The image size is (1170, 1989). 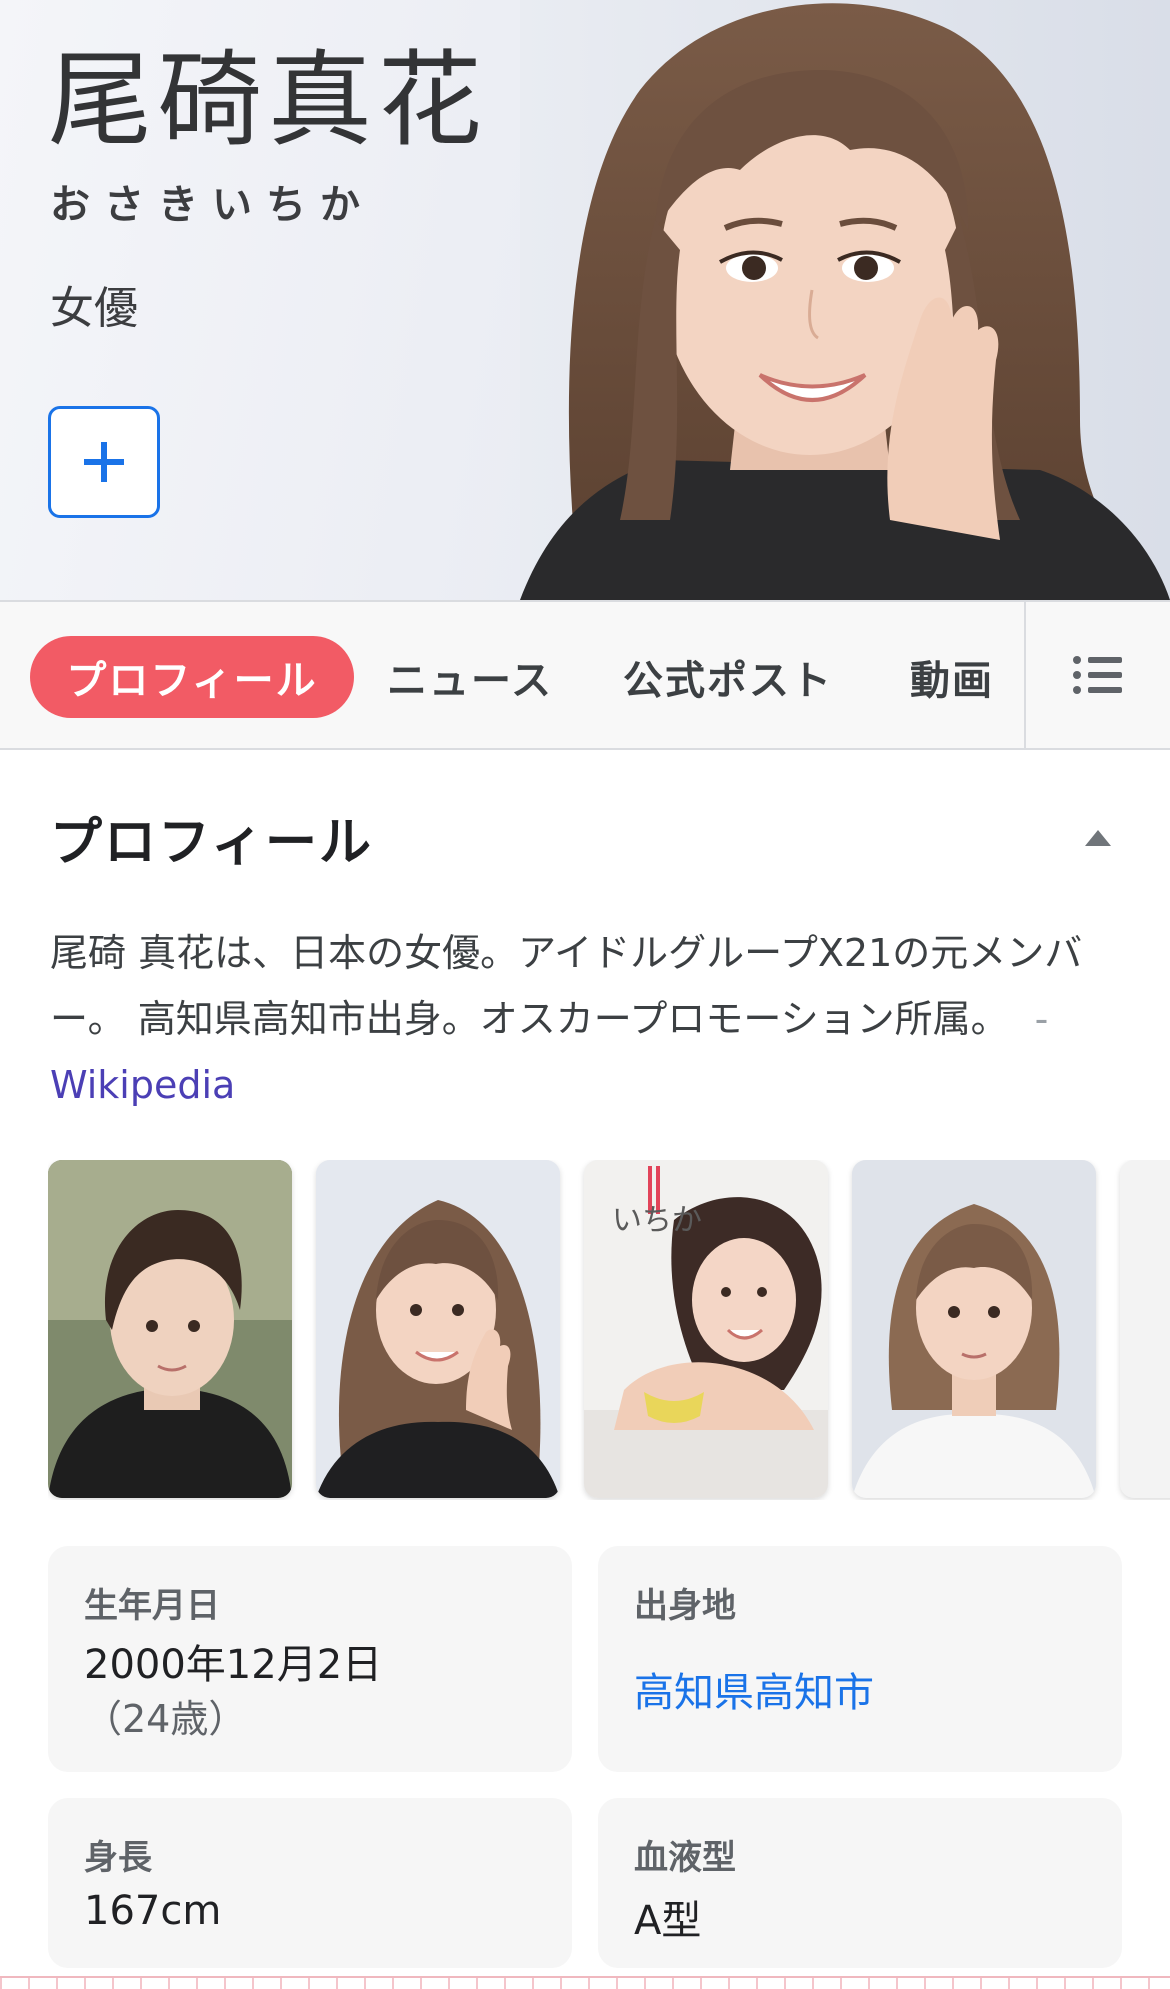 I want to click on tab-official-posts: 公式ポスト, so click(x=728, y=677).